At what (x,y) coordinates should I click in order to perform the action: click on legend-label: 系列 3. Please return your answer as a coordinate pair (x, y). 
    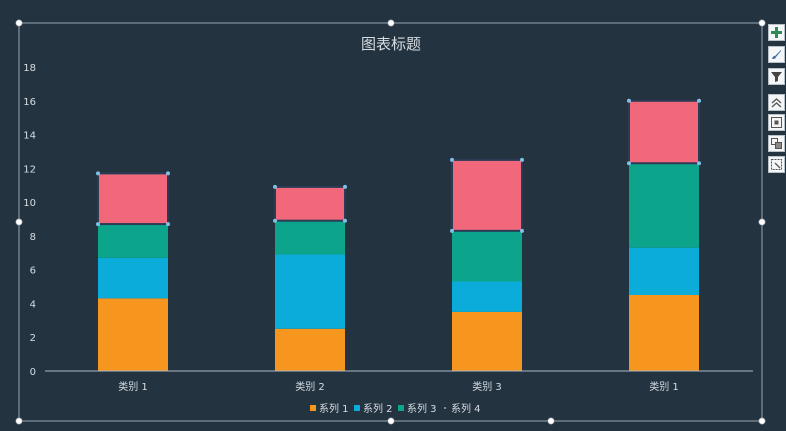
    Looking at the image, I should click on (422, 408).